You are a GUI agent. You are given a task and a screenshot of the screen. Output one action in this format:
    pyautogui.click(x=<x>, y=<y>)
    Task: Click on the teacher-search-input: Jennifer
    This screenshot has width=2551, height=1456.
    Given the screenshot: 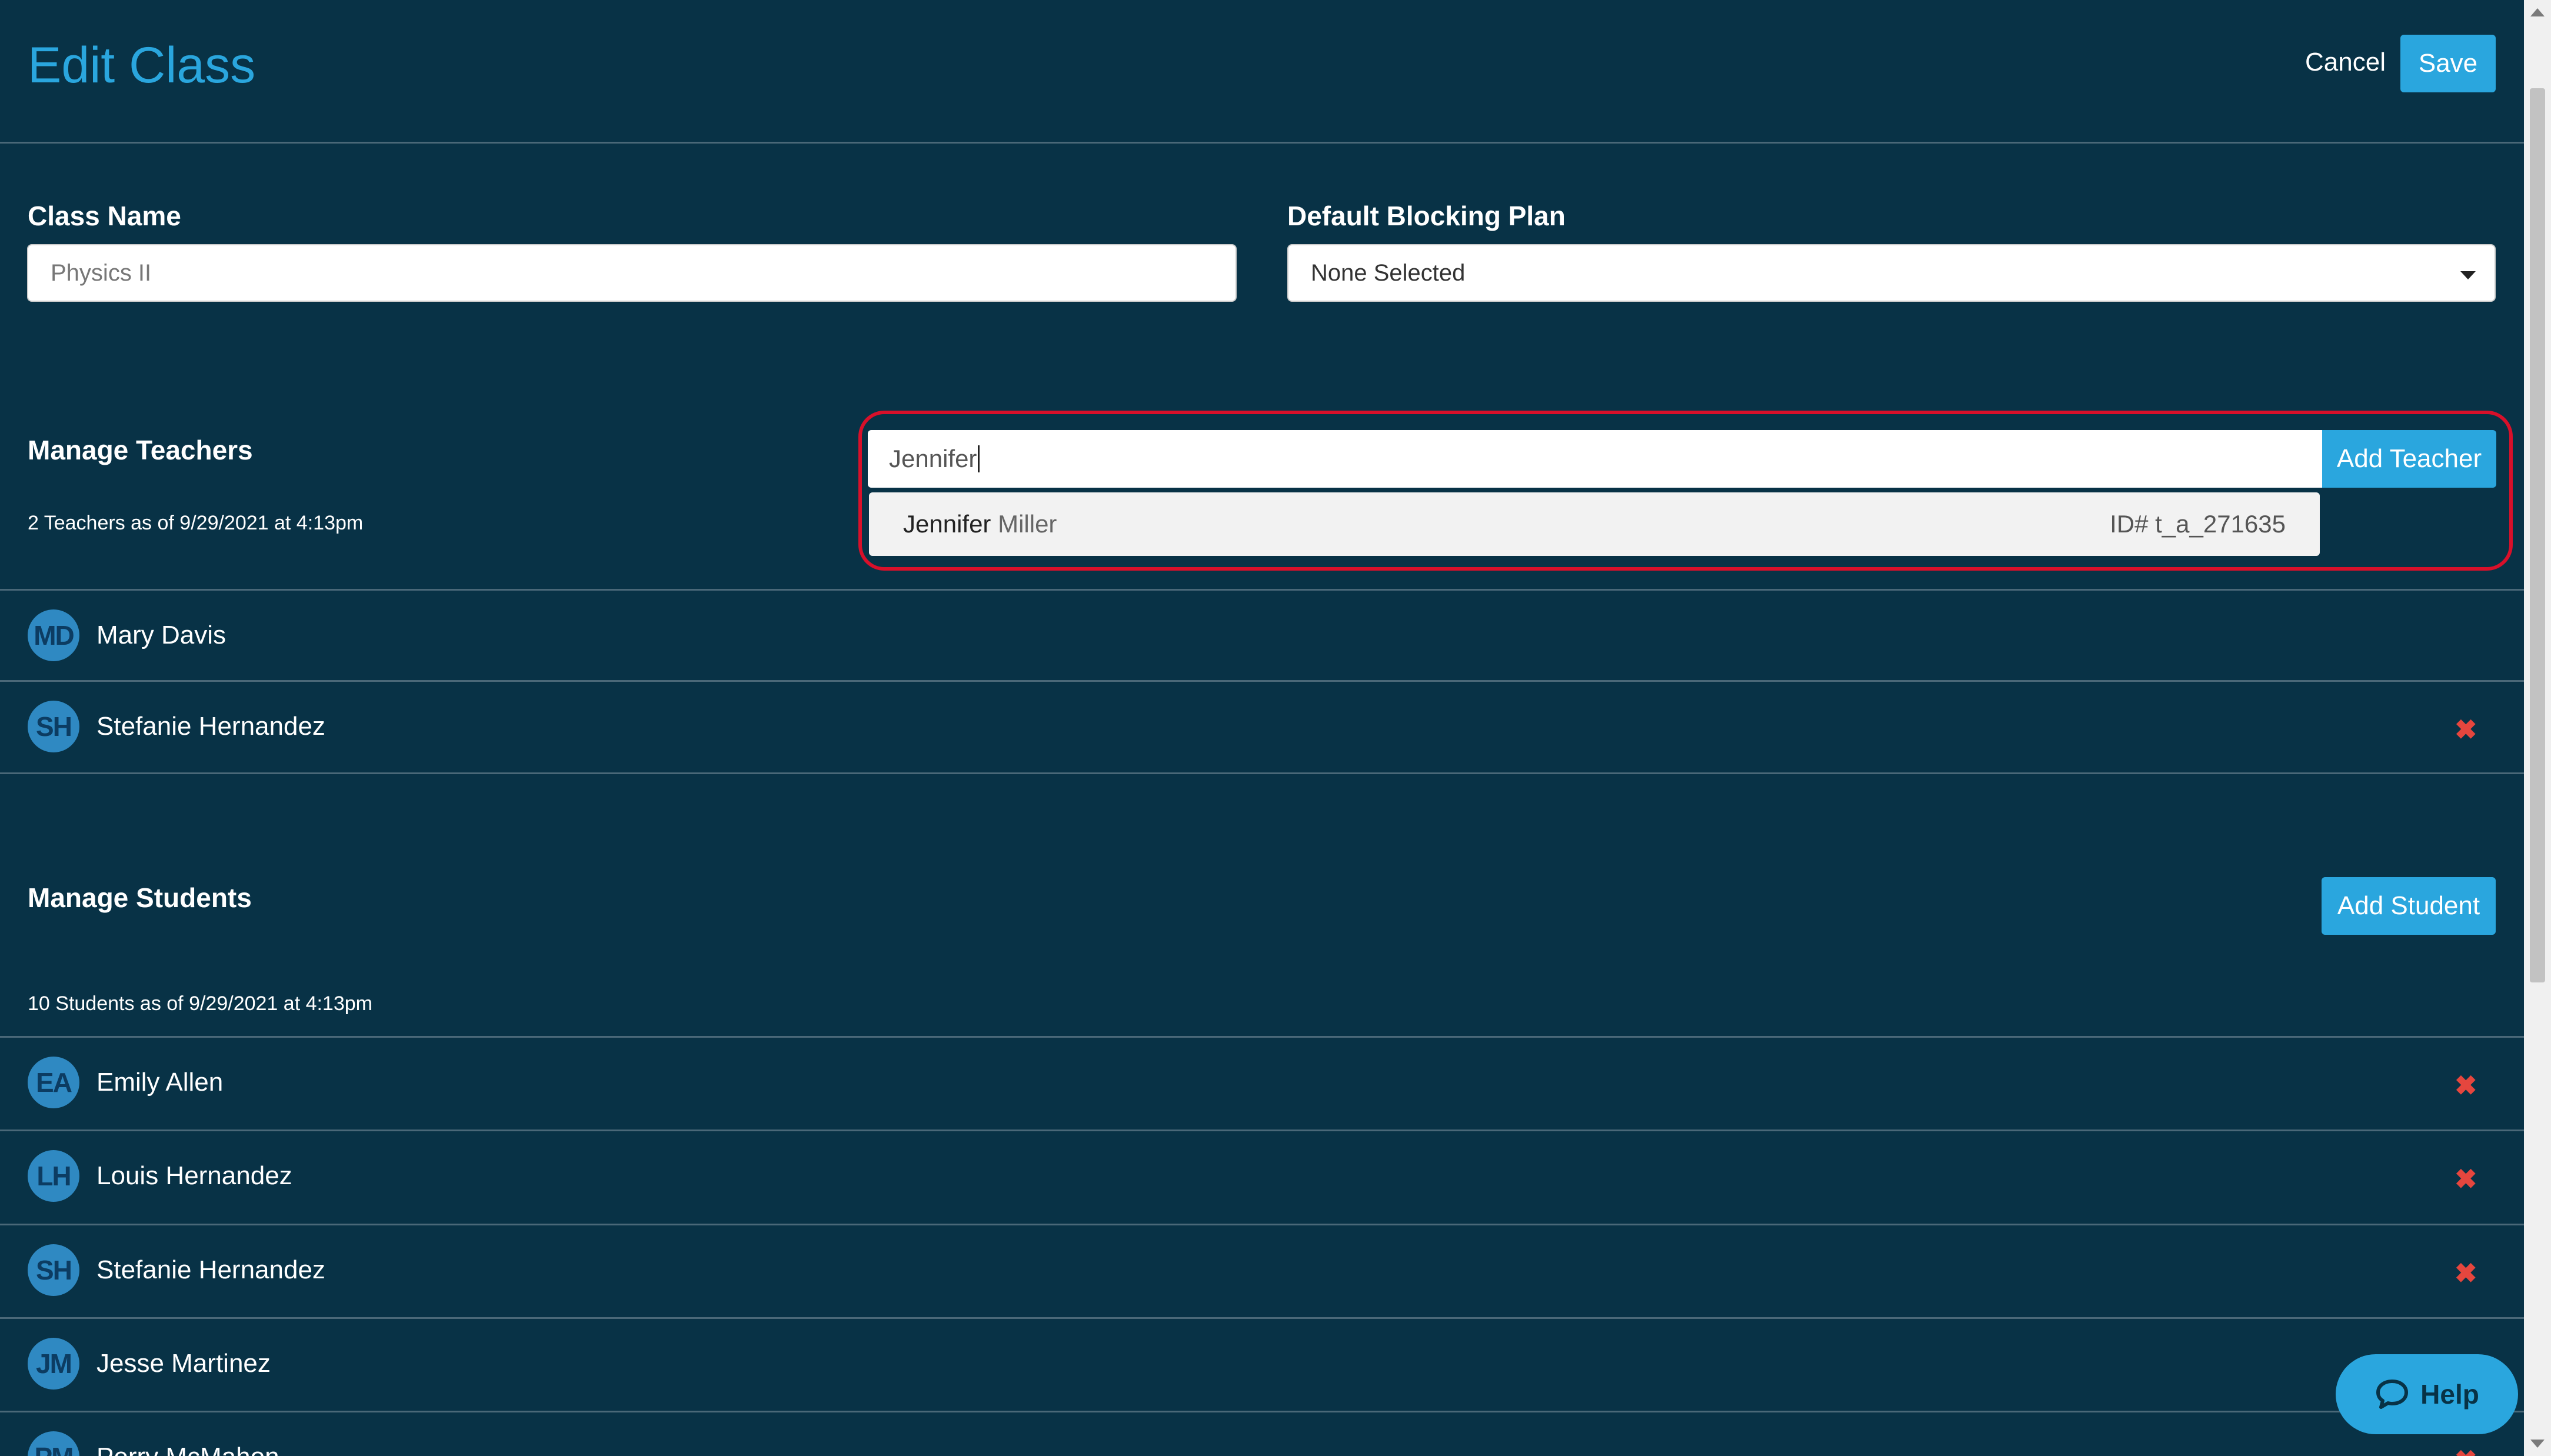 What is the action you would take?
    pyautogui.click(x=1595, y=459)
    